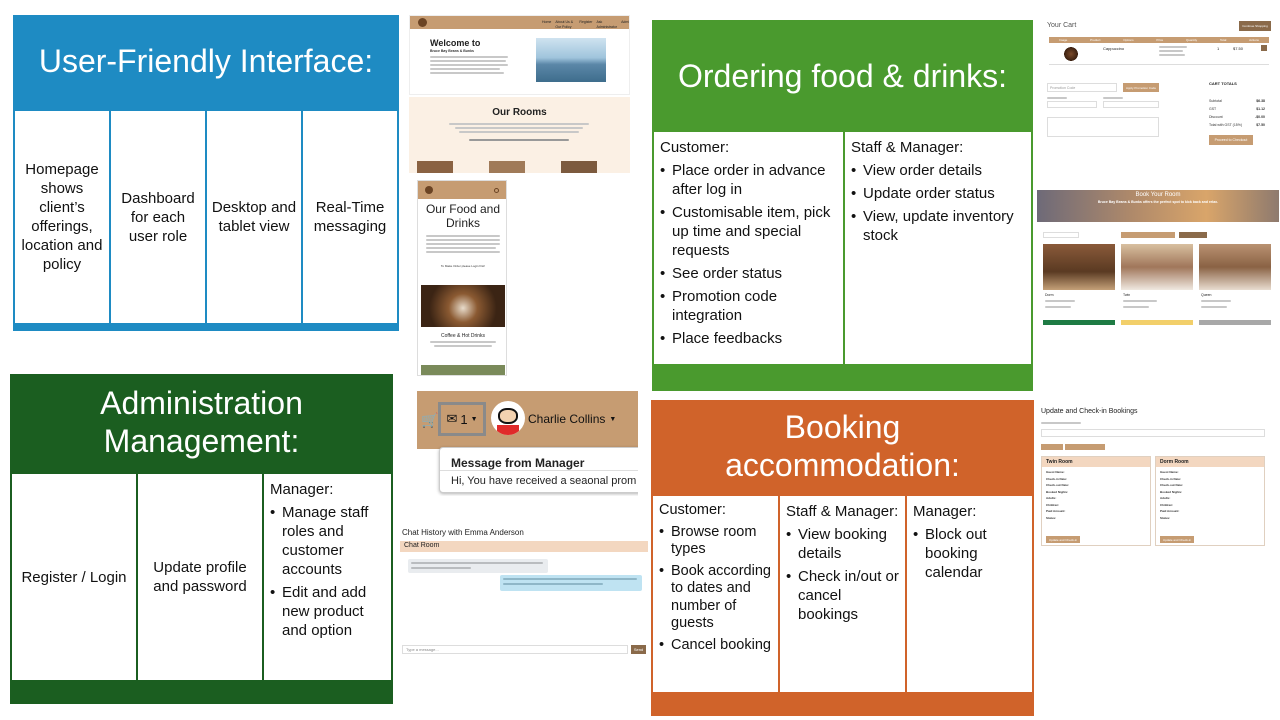  Describe the element at coordinates (1063, 88) in the screenshot. I see `promo-placeholder: Promotion Code` at that location.